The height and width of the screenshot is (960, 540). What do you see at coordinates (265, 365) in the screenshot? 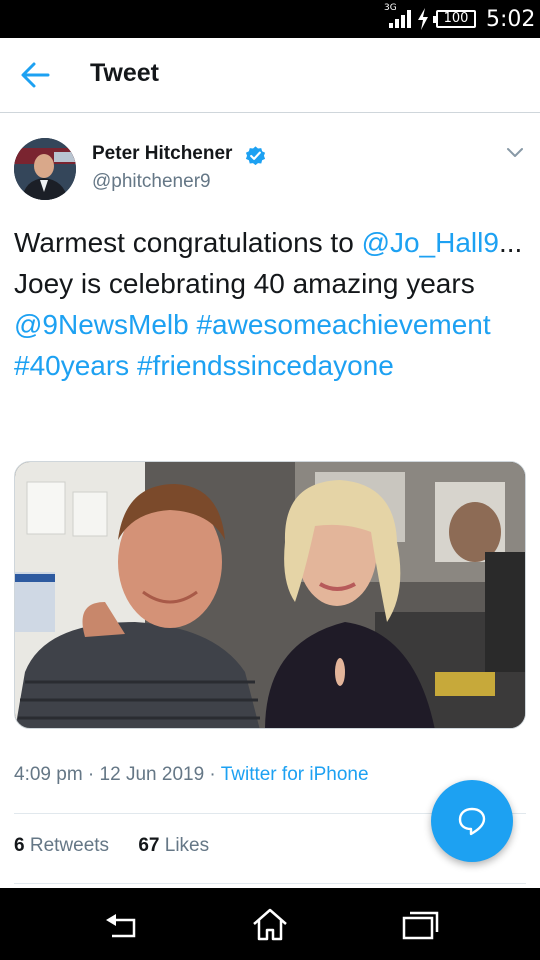
I see `hashtag-link: #friendssincedayone` at bounding box center [265, 365].